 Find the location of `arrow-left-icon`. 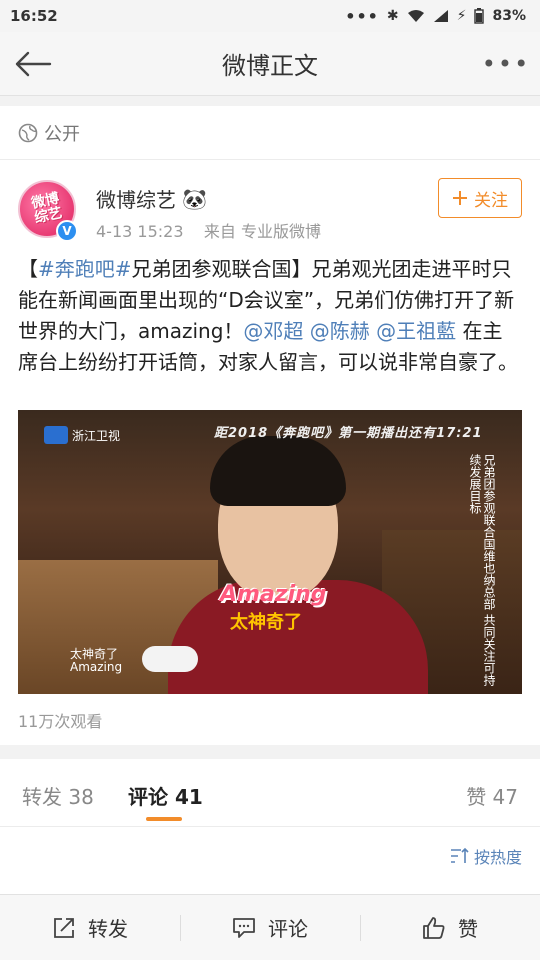

arrow-left-icon is located at coordinates (33, 64).